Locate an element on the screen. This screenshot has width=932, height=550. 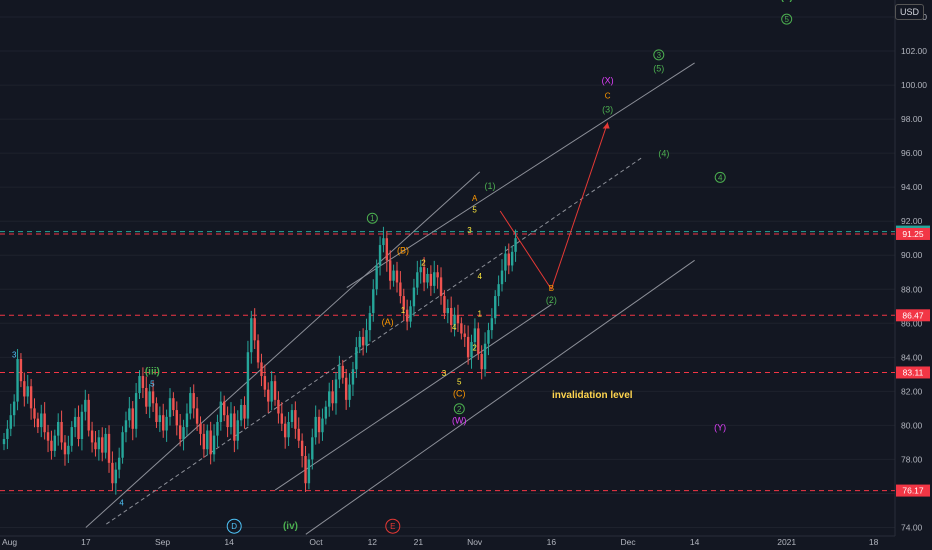
wave-label: A is located at coordinates (475, 198).